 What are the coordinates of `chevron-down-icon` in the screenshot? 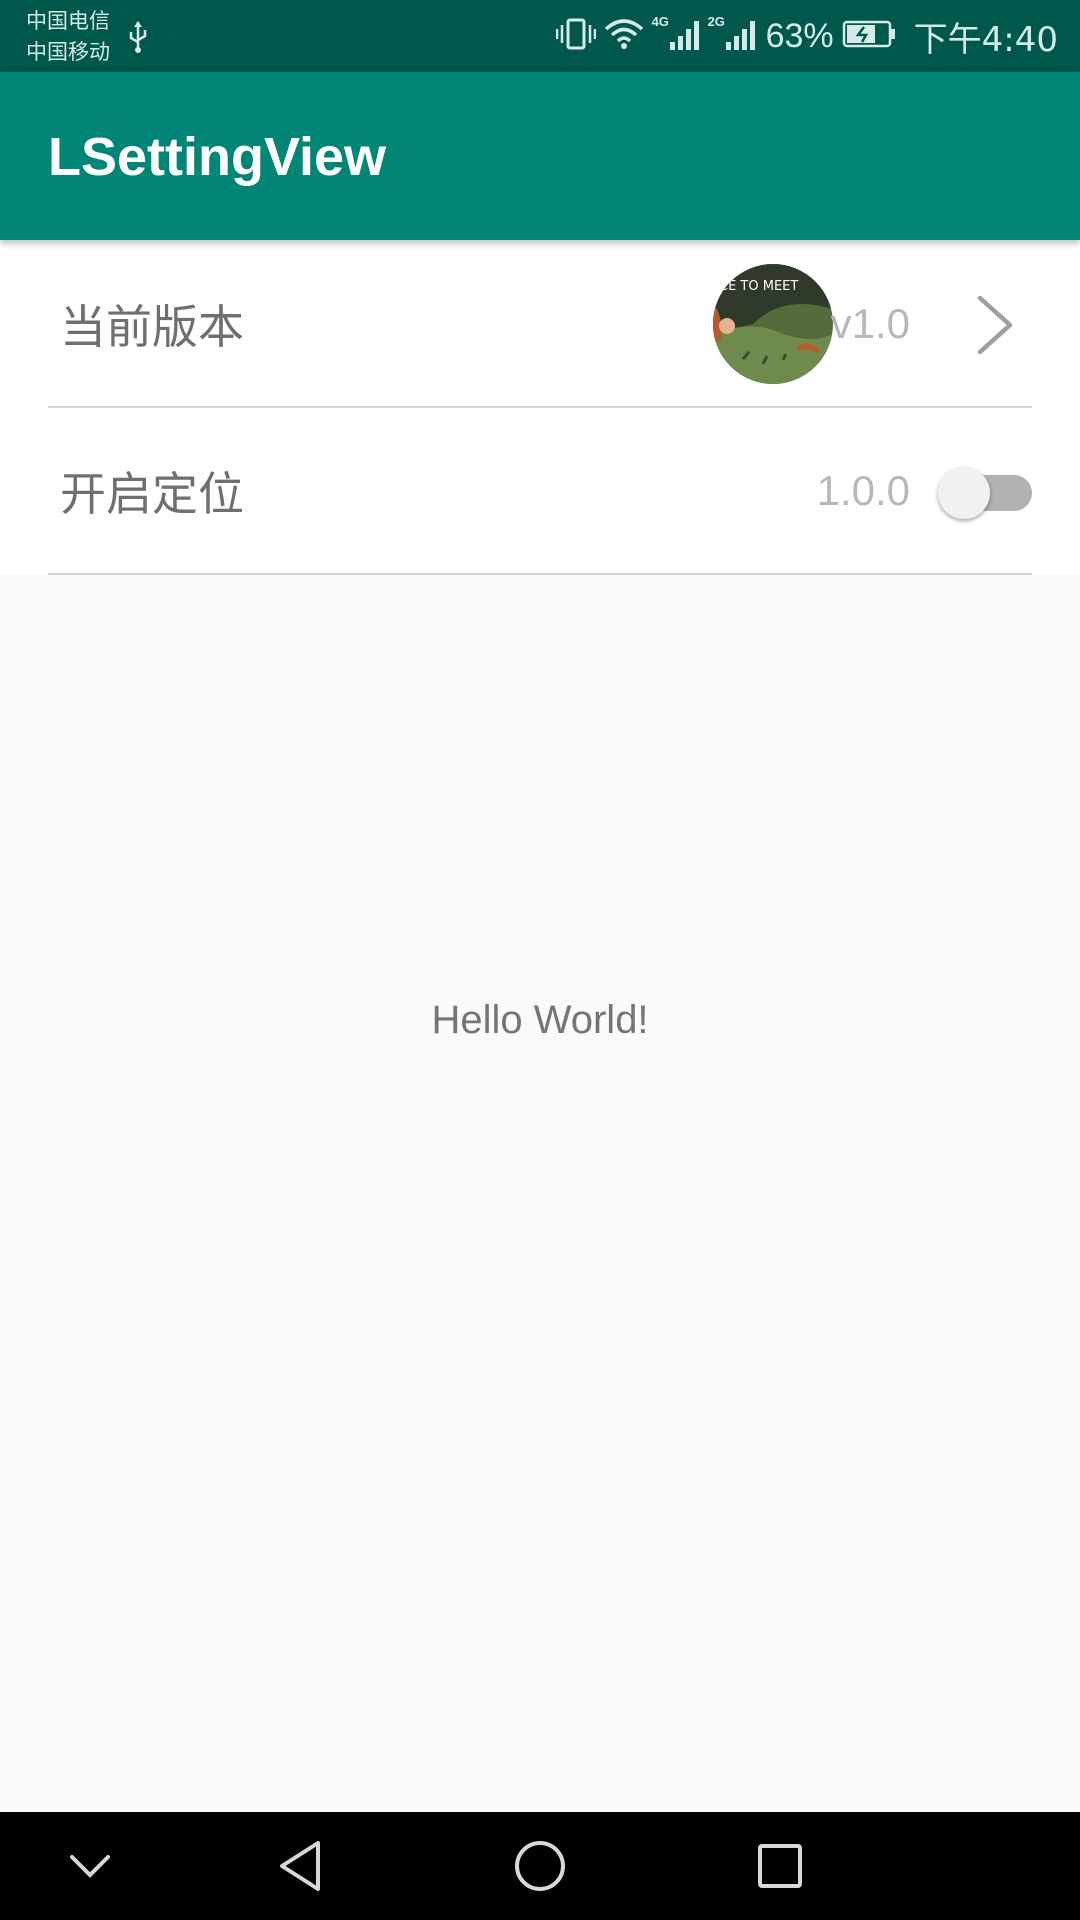 It's located at (90, 1866).